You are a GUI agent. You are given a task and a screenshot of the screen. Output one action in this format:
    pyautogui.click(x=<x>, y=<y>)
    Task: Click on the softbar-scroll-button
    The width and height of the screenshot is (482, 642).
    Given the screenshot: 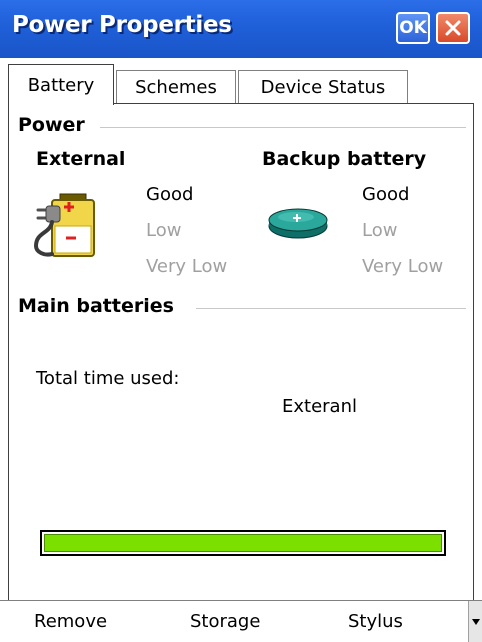 What is the action you would take?
    pyautogui.click(x=475, y=621)
    